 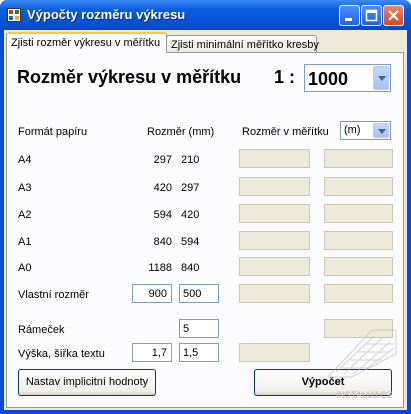 What do you see at coordinates (358, 293) in the screenshot?
I see `result-height-custom` at bounding box center [358, 293].